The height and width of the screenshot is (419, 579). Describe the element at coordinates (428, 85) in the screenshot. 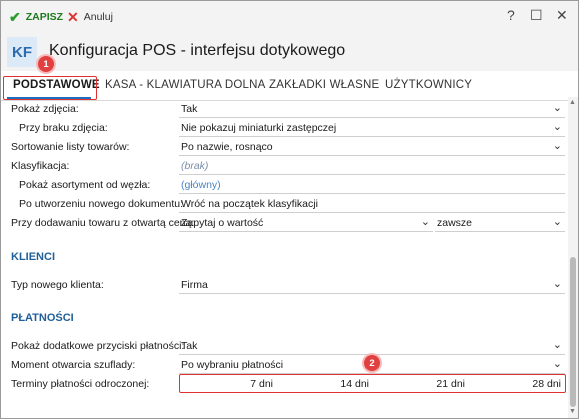

I see `tab-uzytkownicy: UŻYTKOWNICY` at that location.